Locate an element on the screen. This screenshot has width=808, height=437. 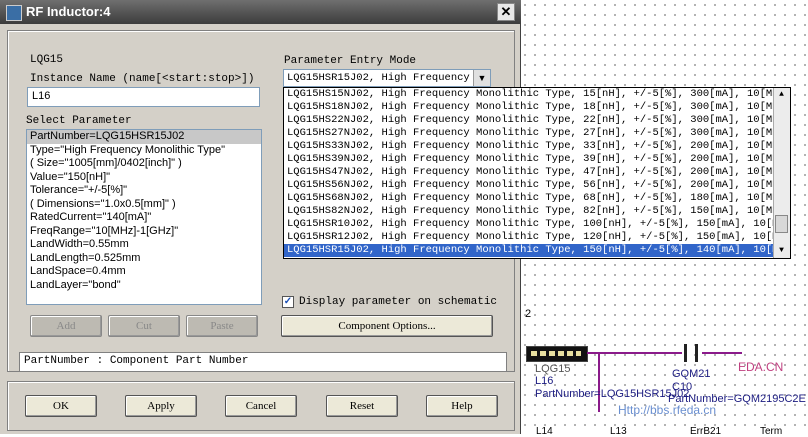
parameter-entry-mode-select: LQG15HSR15J02, High Frequency M ▼ is located at coordinates (387, 78).